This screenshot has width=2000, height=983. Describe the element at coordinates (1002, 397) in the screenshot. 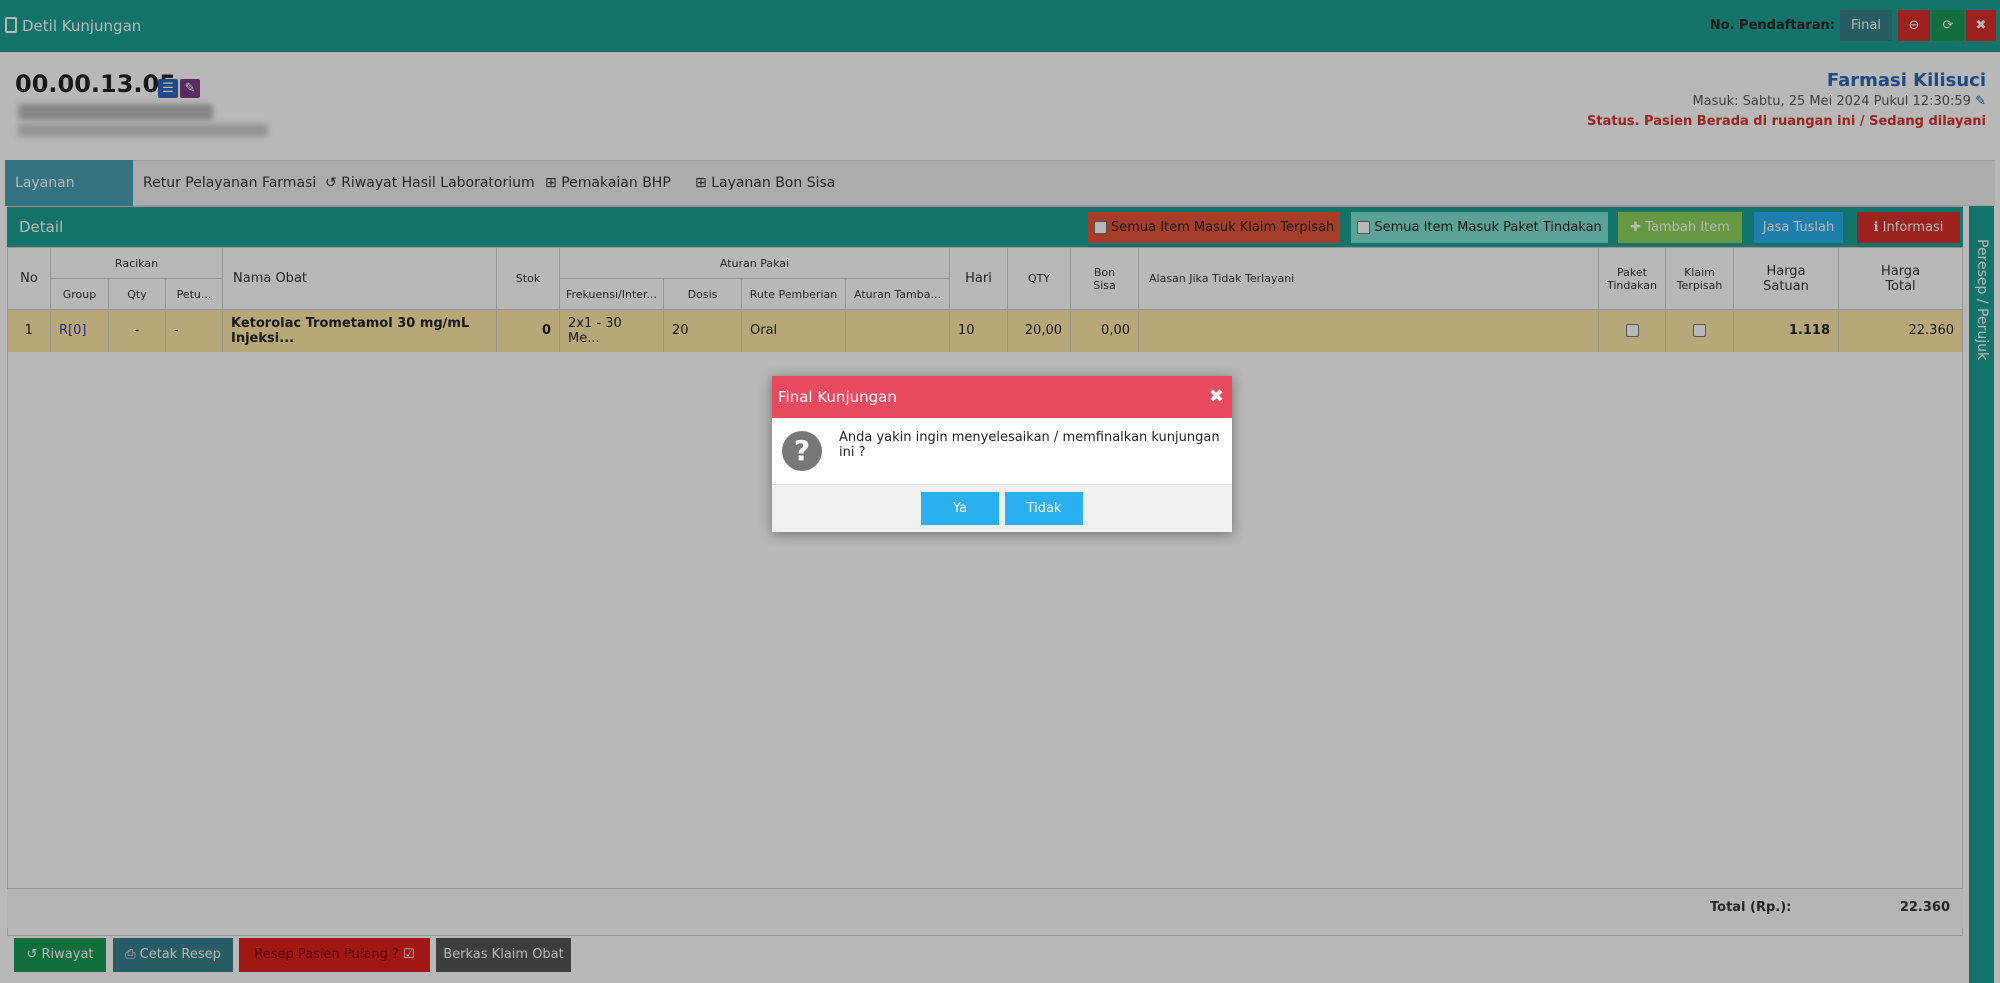

I see `dialog-title: Final Kunjungan` at that location.